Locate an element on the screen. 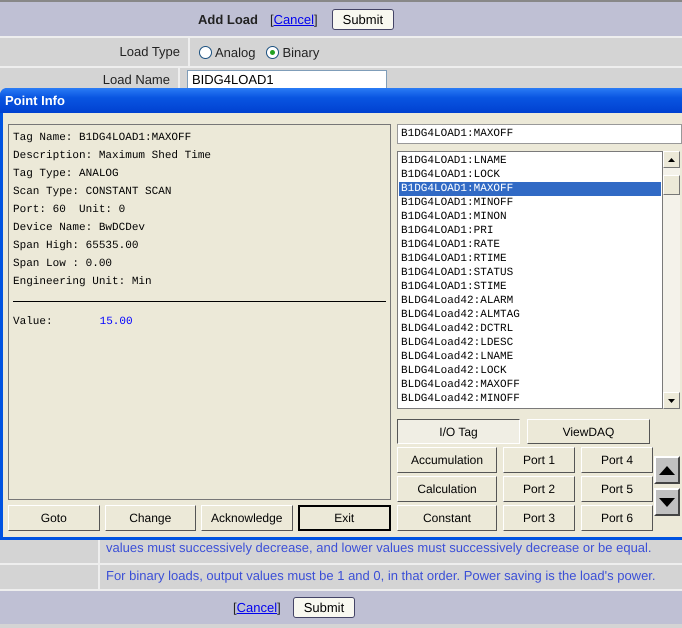  info-line: Device Name: BwDCDev is located at coordinates (79, 228).